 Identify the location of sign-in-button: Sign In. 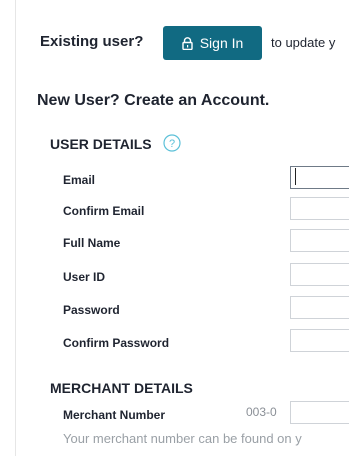
(212, 43).